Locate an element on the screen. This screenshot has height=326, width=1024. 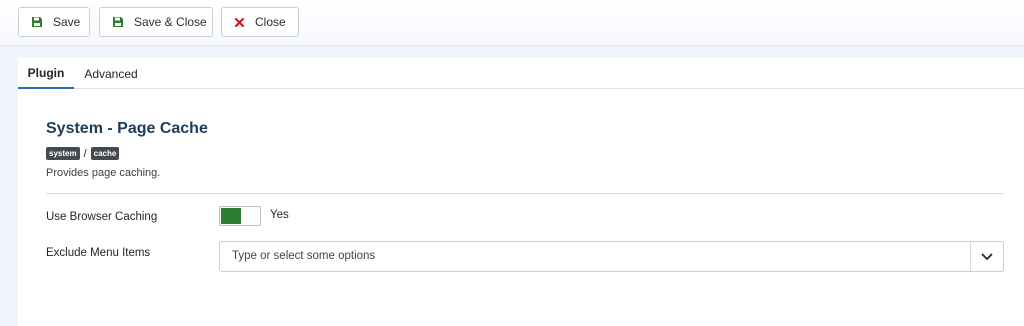
dropdown-toggle is located at coordinates (986, 256).